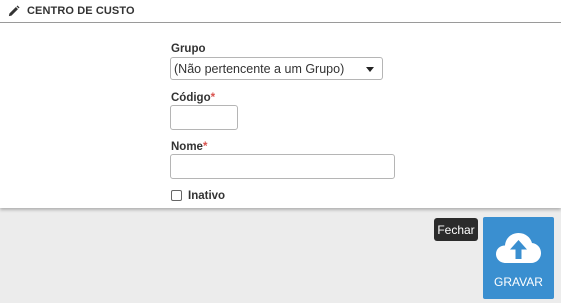 Image resolution: width=561 pixels, height=303 pixels. I want to click on nome-label-text: Nome, so click(187, 147).